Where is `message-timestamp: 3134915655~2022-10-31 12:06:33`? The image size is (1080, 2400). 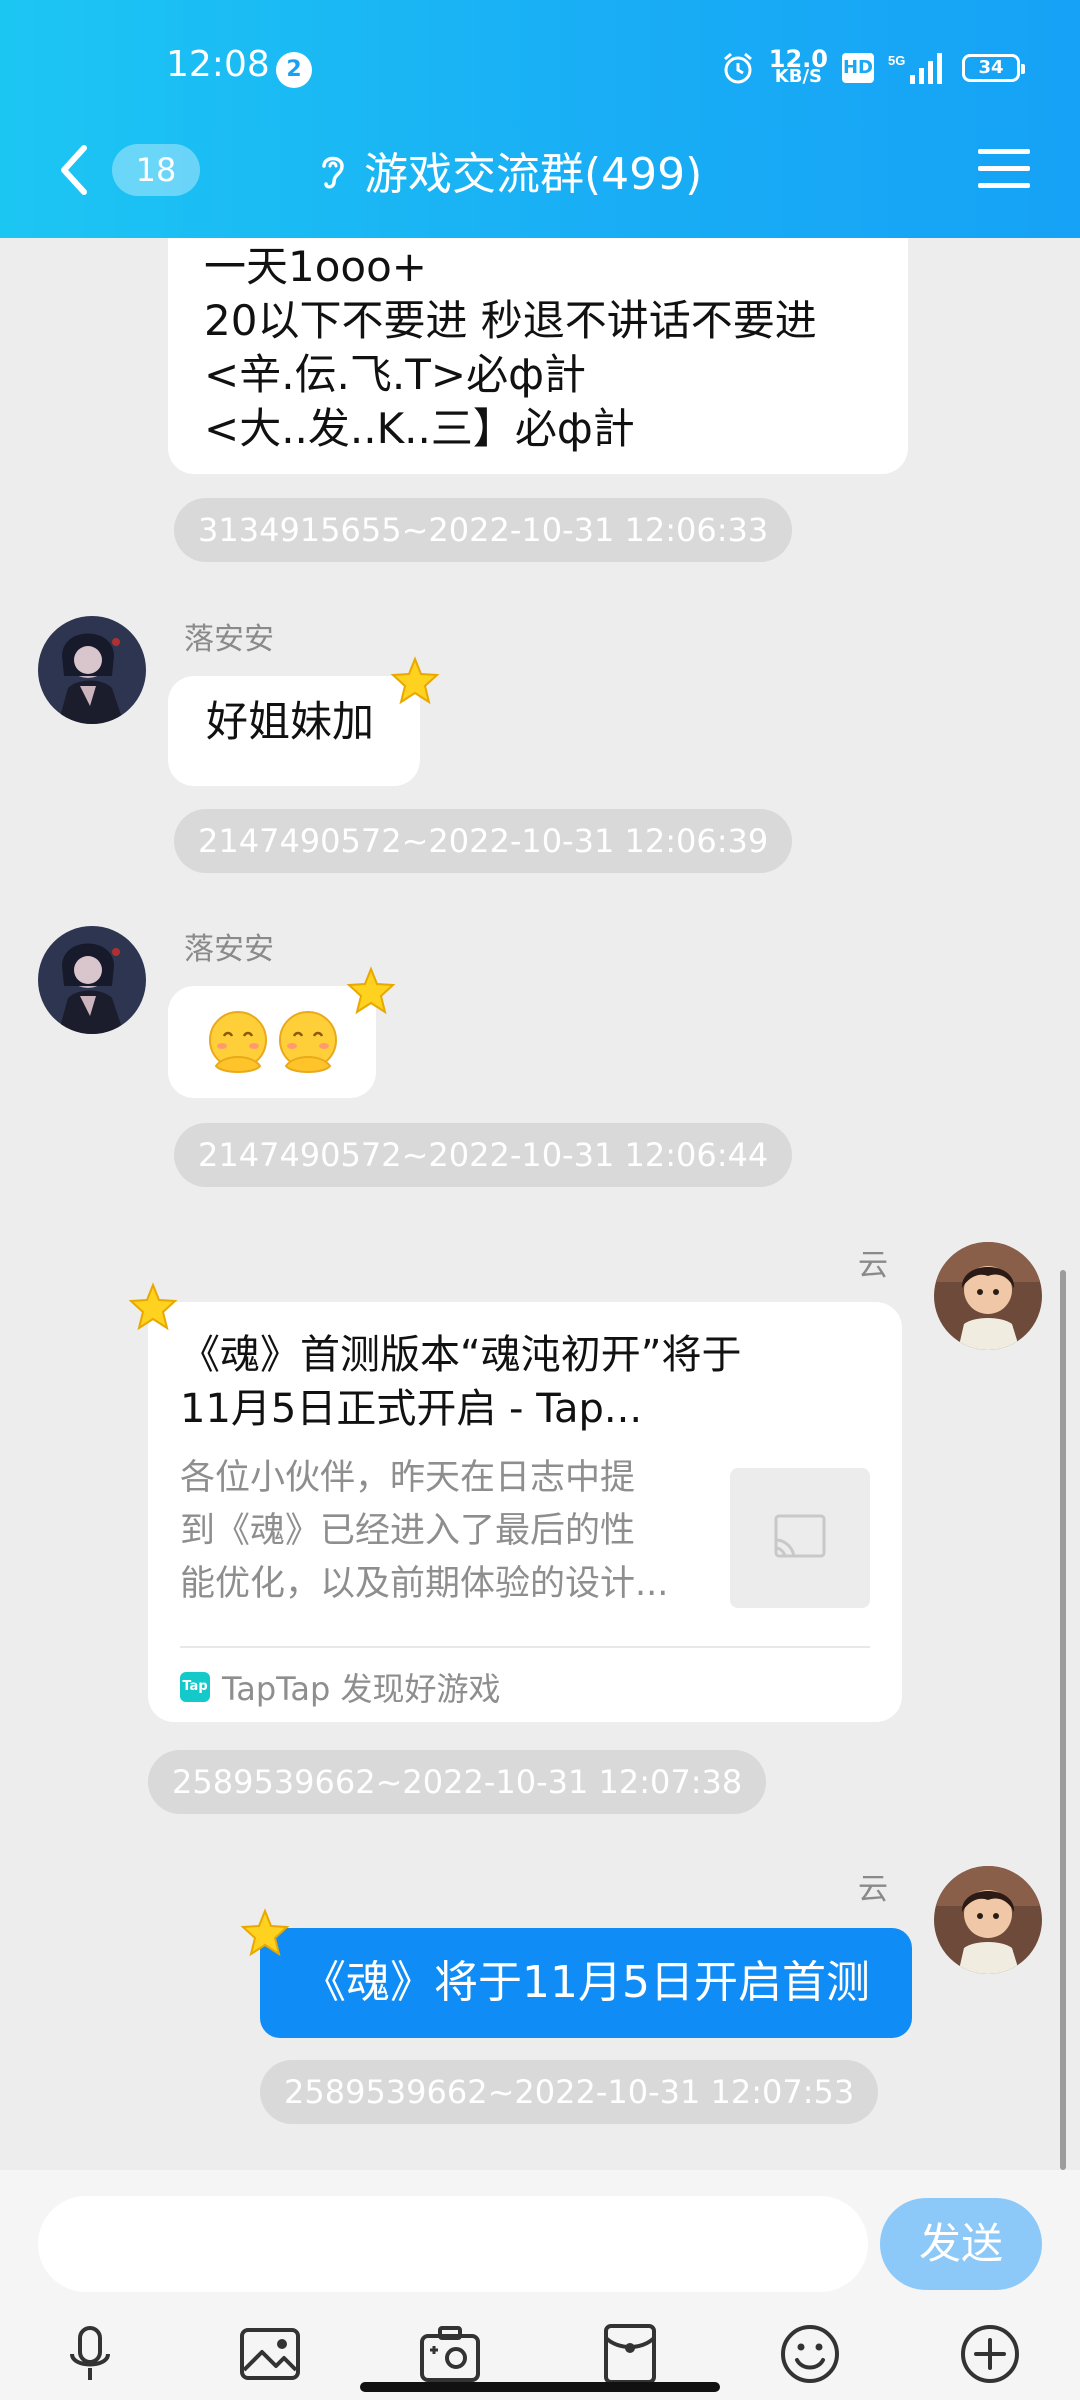
message-timestamp: 3134915655~2022-10-31 12:06:33 is located at coordinates (483, 530).